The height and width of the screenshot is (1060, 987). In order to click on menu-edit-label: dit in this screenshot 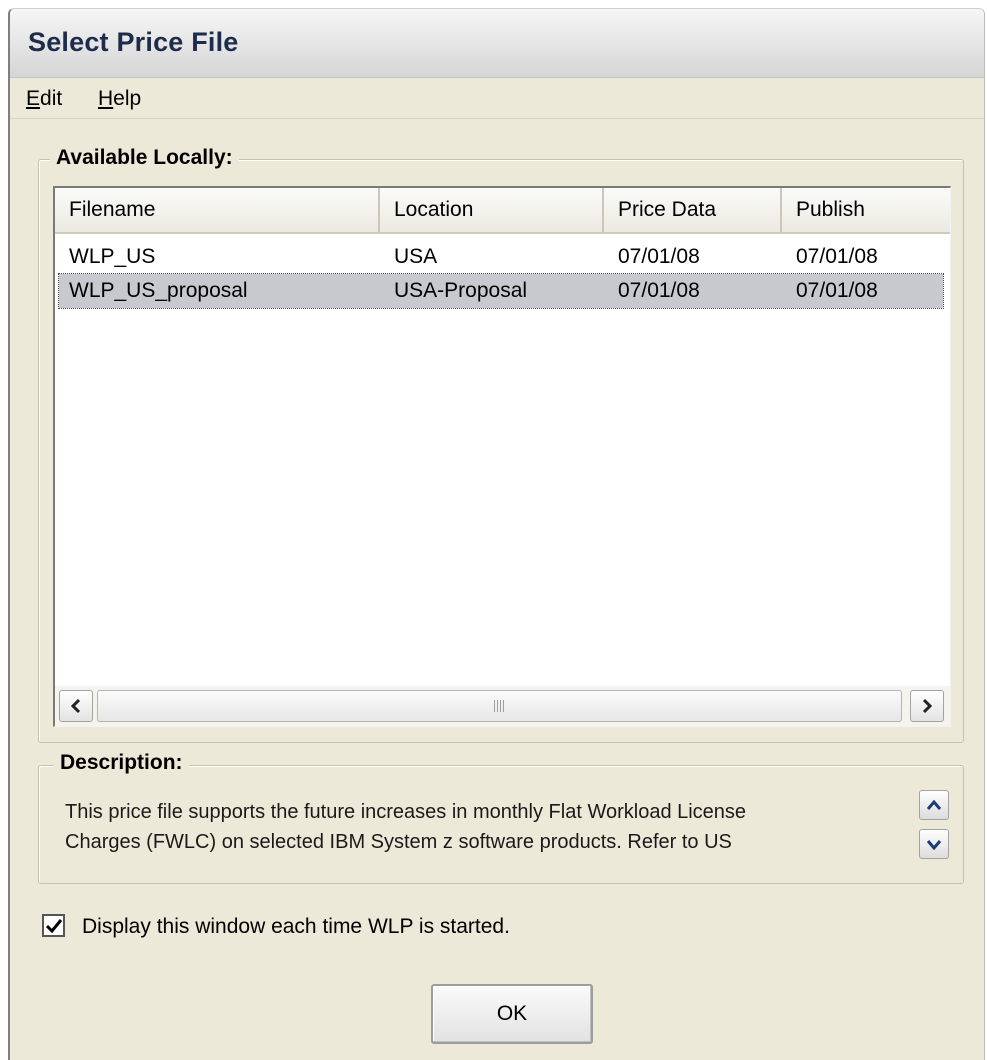, I will do `click(51, 98)`.